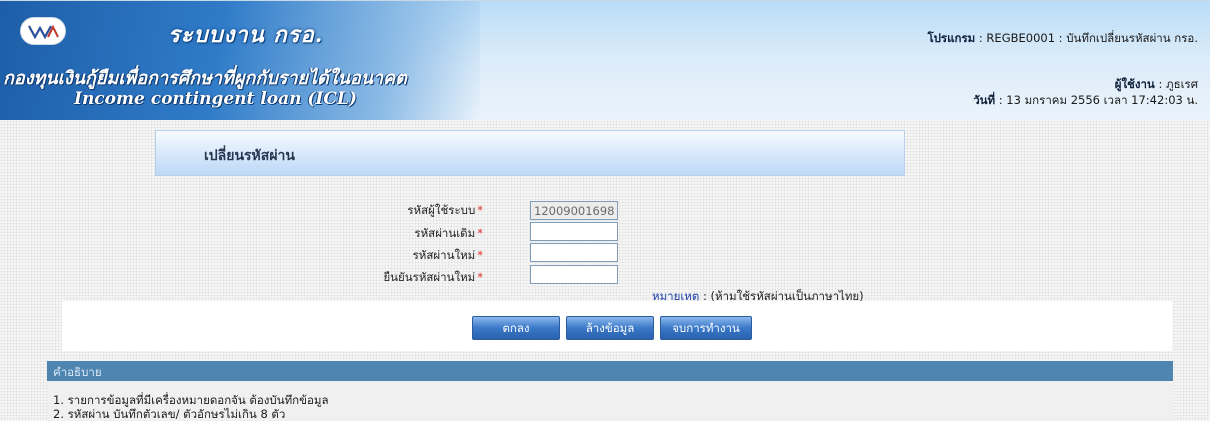  Describe the element at coordinates (77, 372) in the screenshot. I see `description-title: คำอธิบาย` at that location.